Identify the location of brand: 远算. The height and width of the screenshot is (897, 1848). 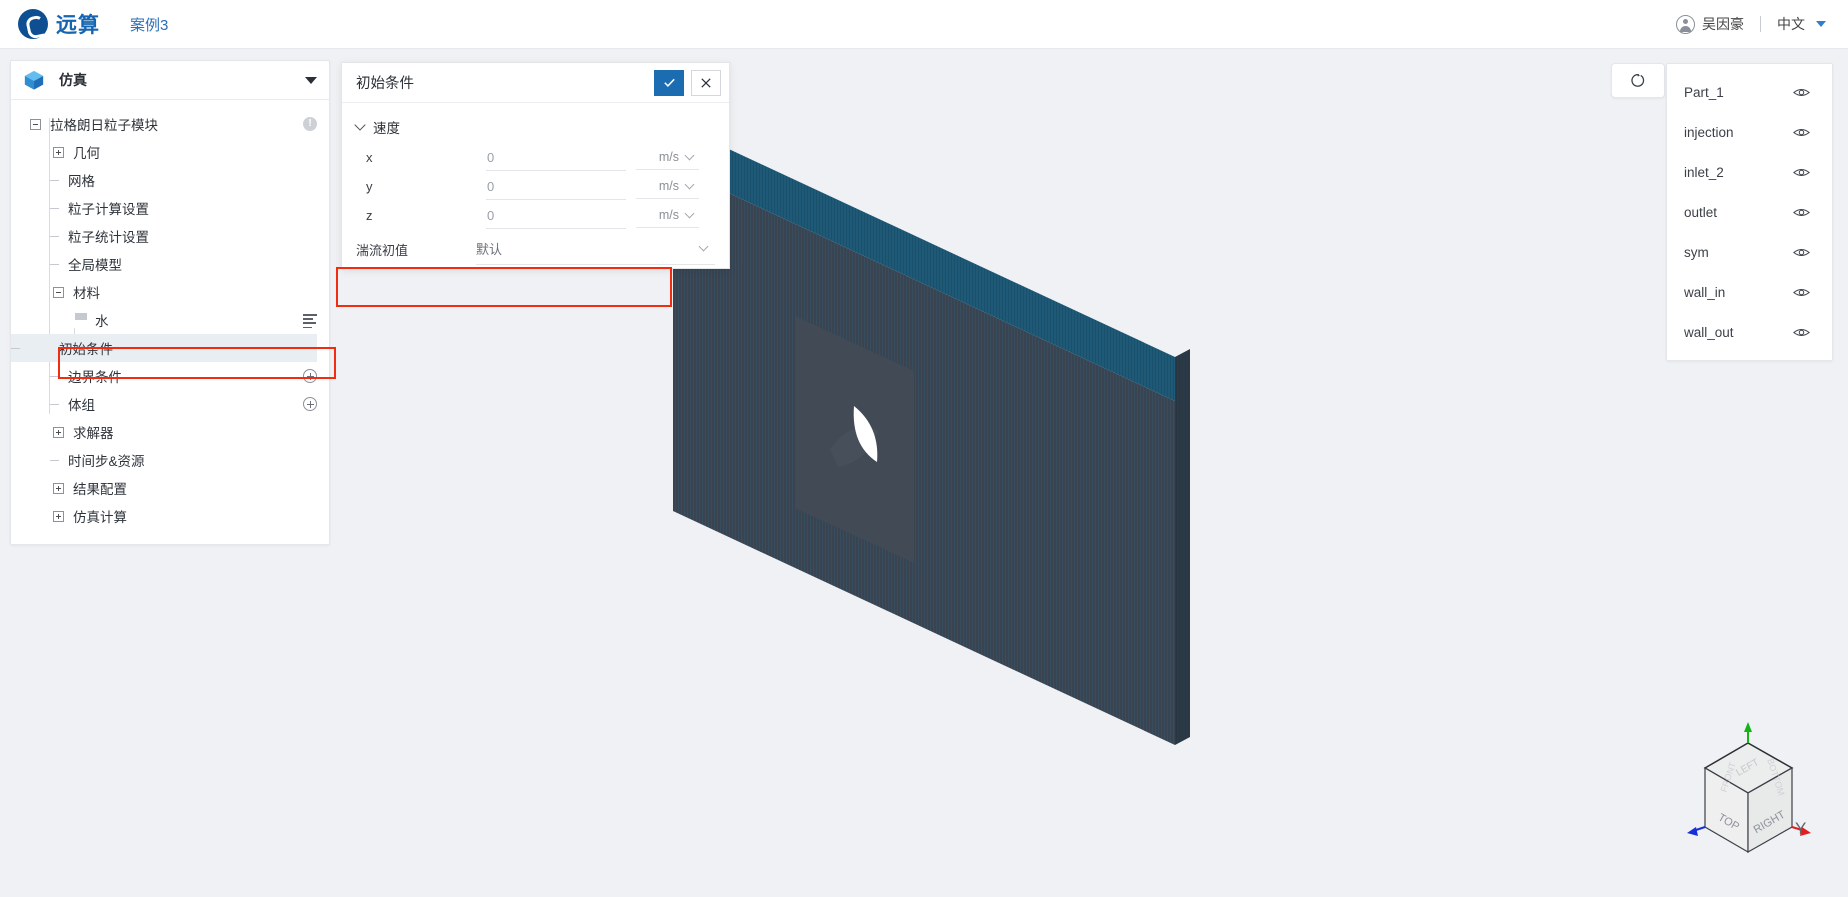
(59, 24).